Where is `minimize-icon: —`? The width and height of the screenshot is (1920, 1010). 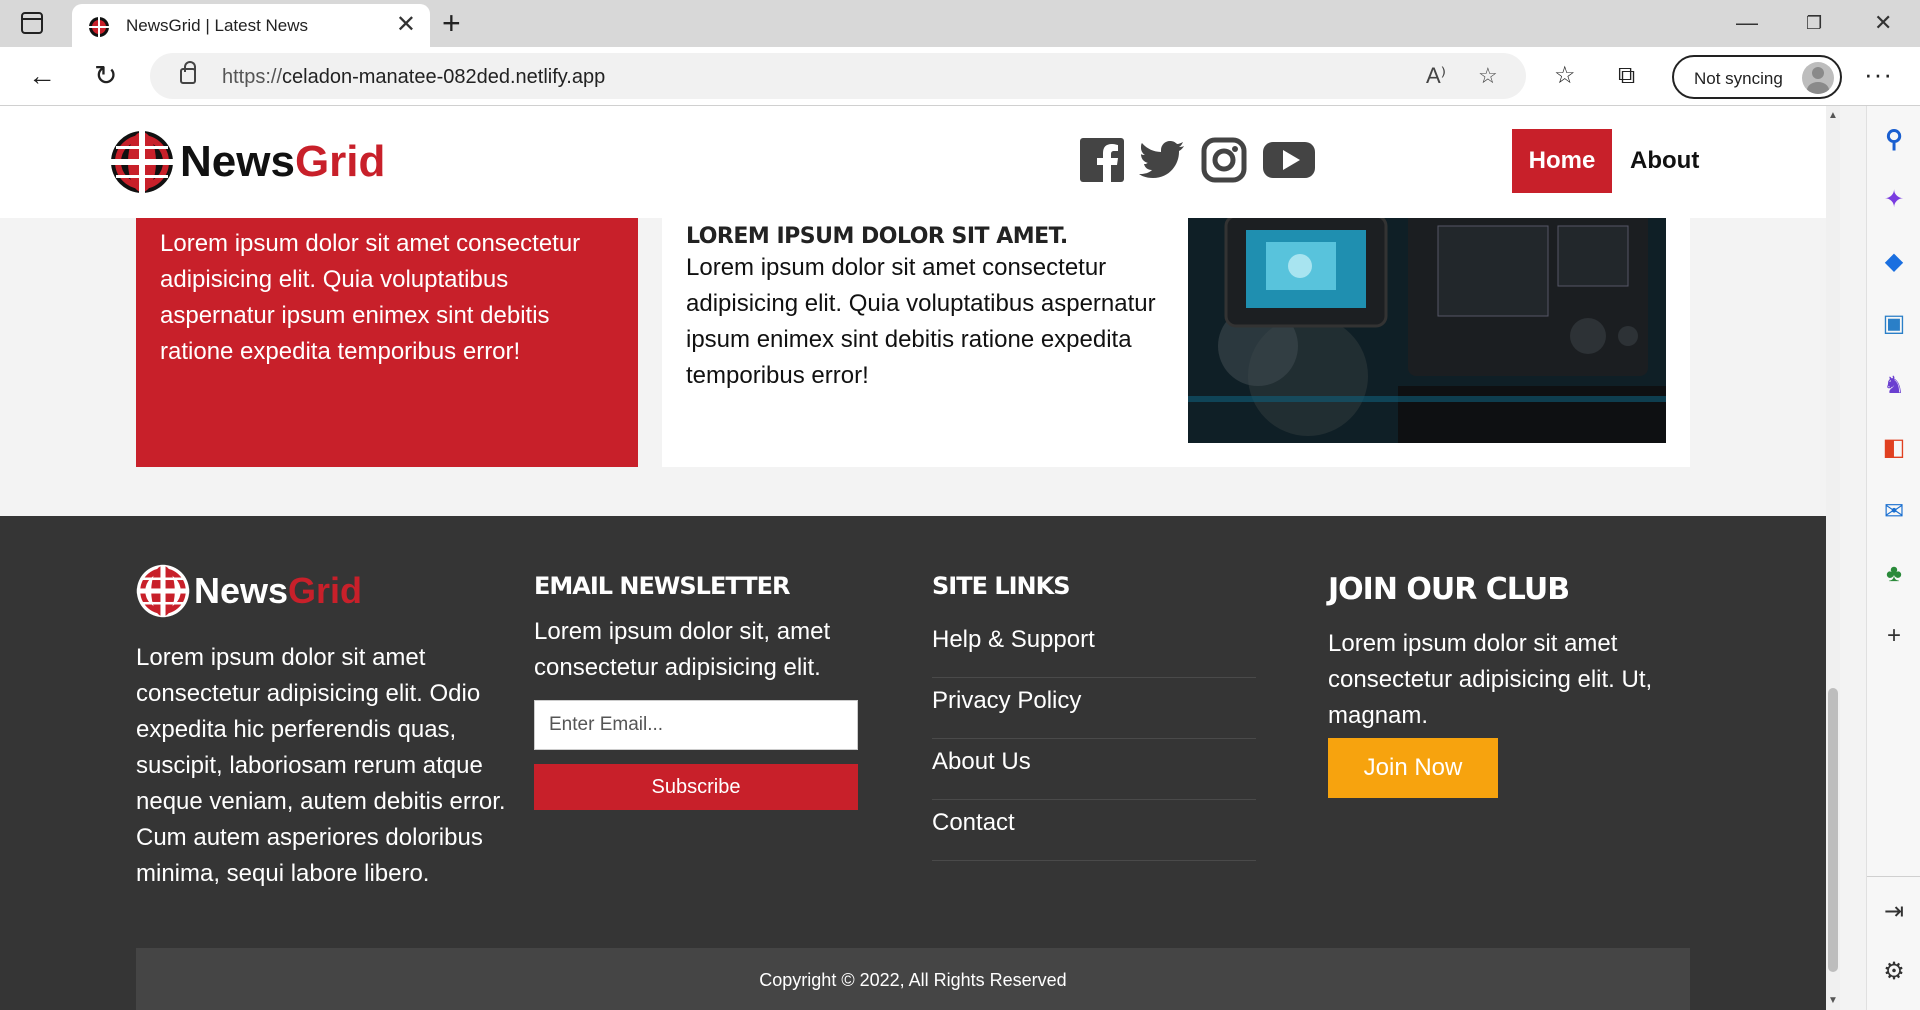
minimize-icon: — is located at coordinates (1747, 23).